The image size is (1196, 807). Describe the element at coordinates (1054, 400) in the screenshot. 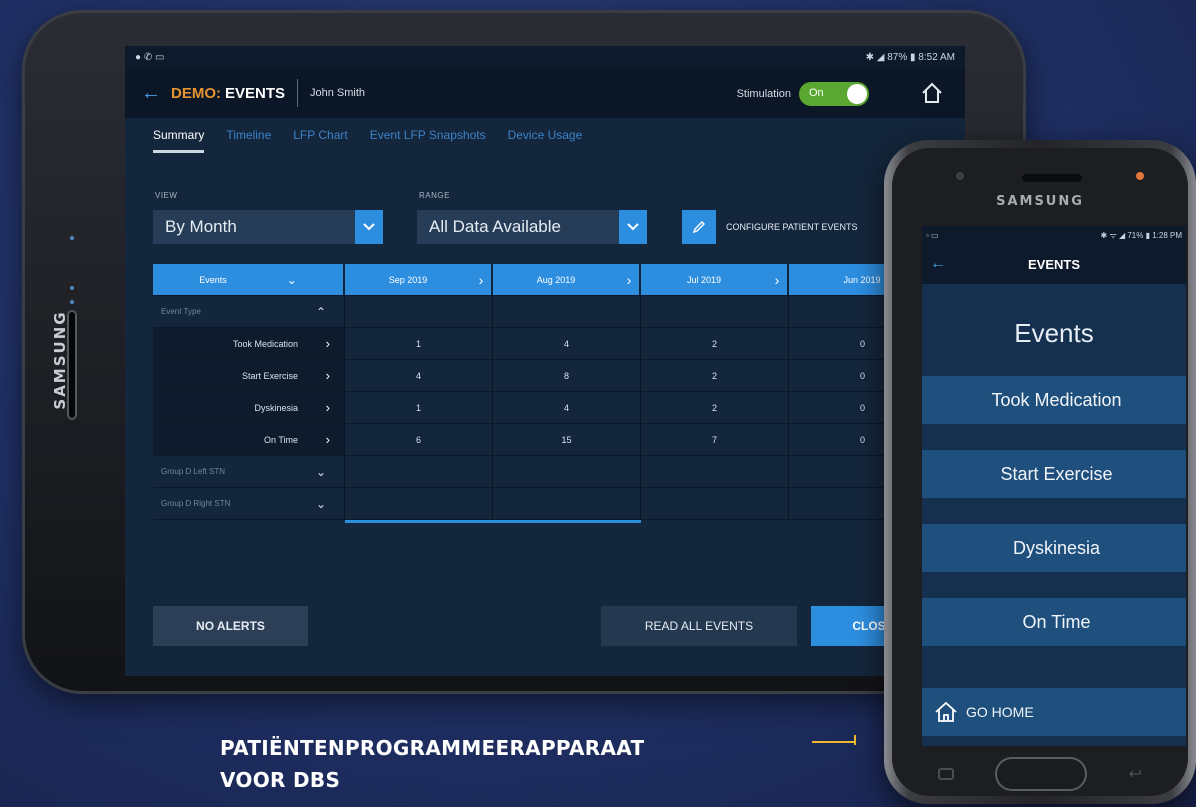

I see `took-medication-button: Took Medication` at that location.